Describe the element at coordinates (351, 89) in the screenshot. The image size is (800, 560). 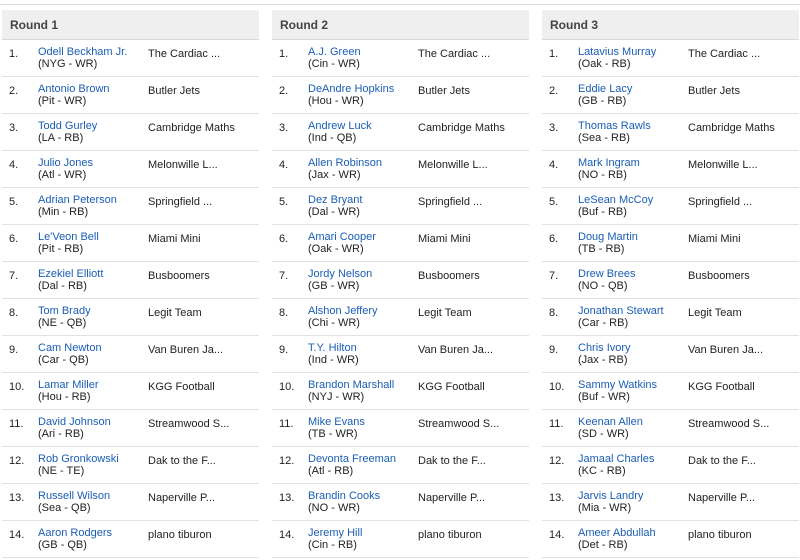
I see `player-link: DeAndre Hopkins` at that location.